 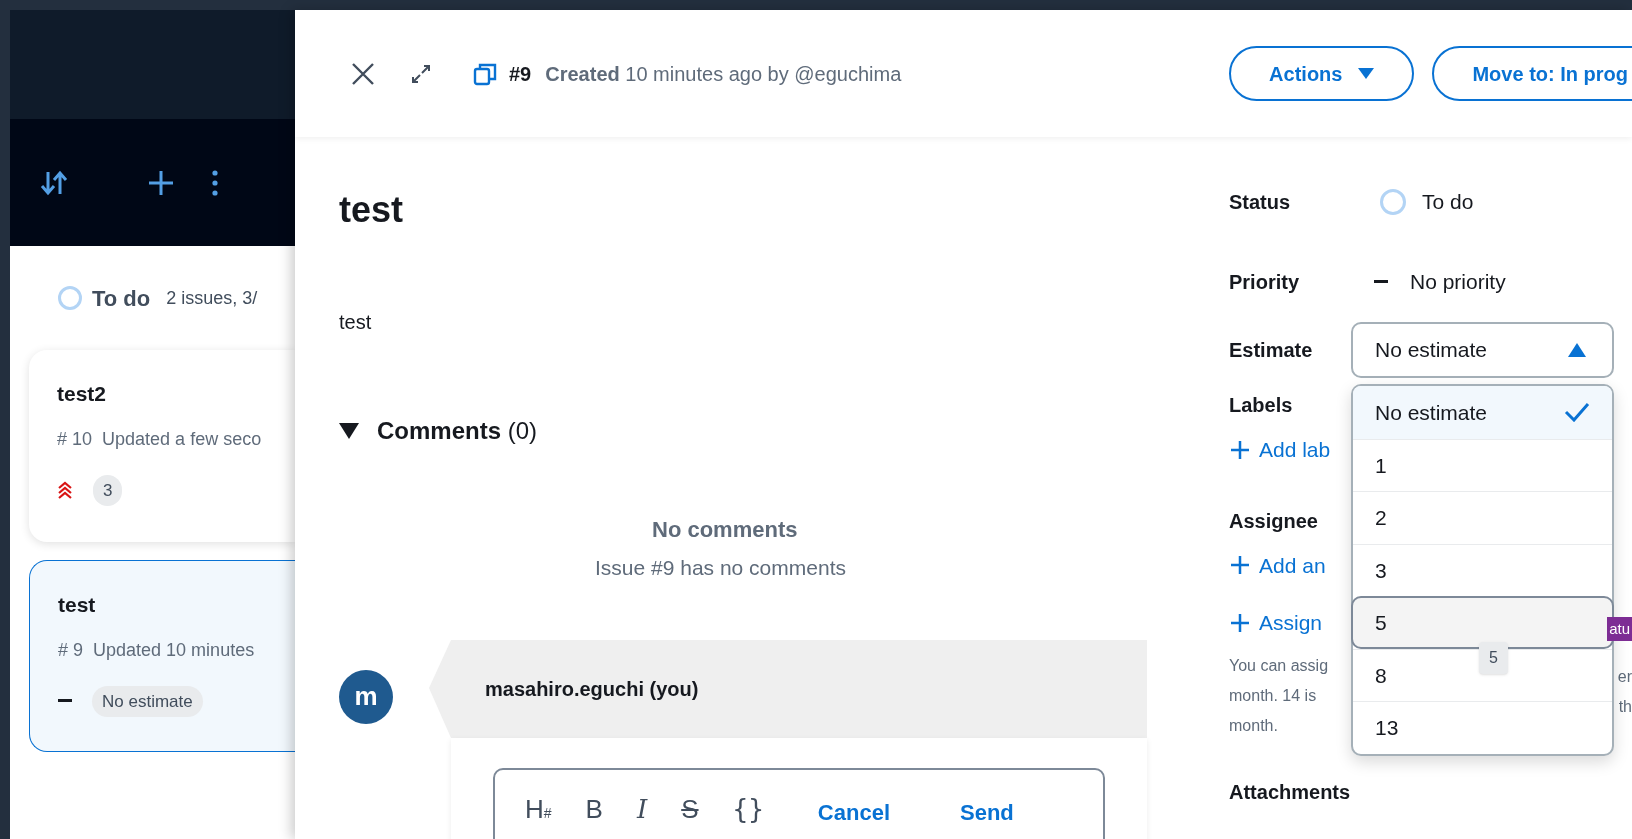 What do you see at coordinates (372, 210) in the screenshot?
I see `issue-title: test` at bounding box center [372, 210].